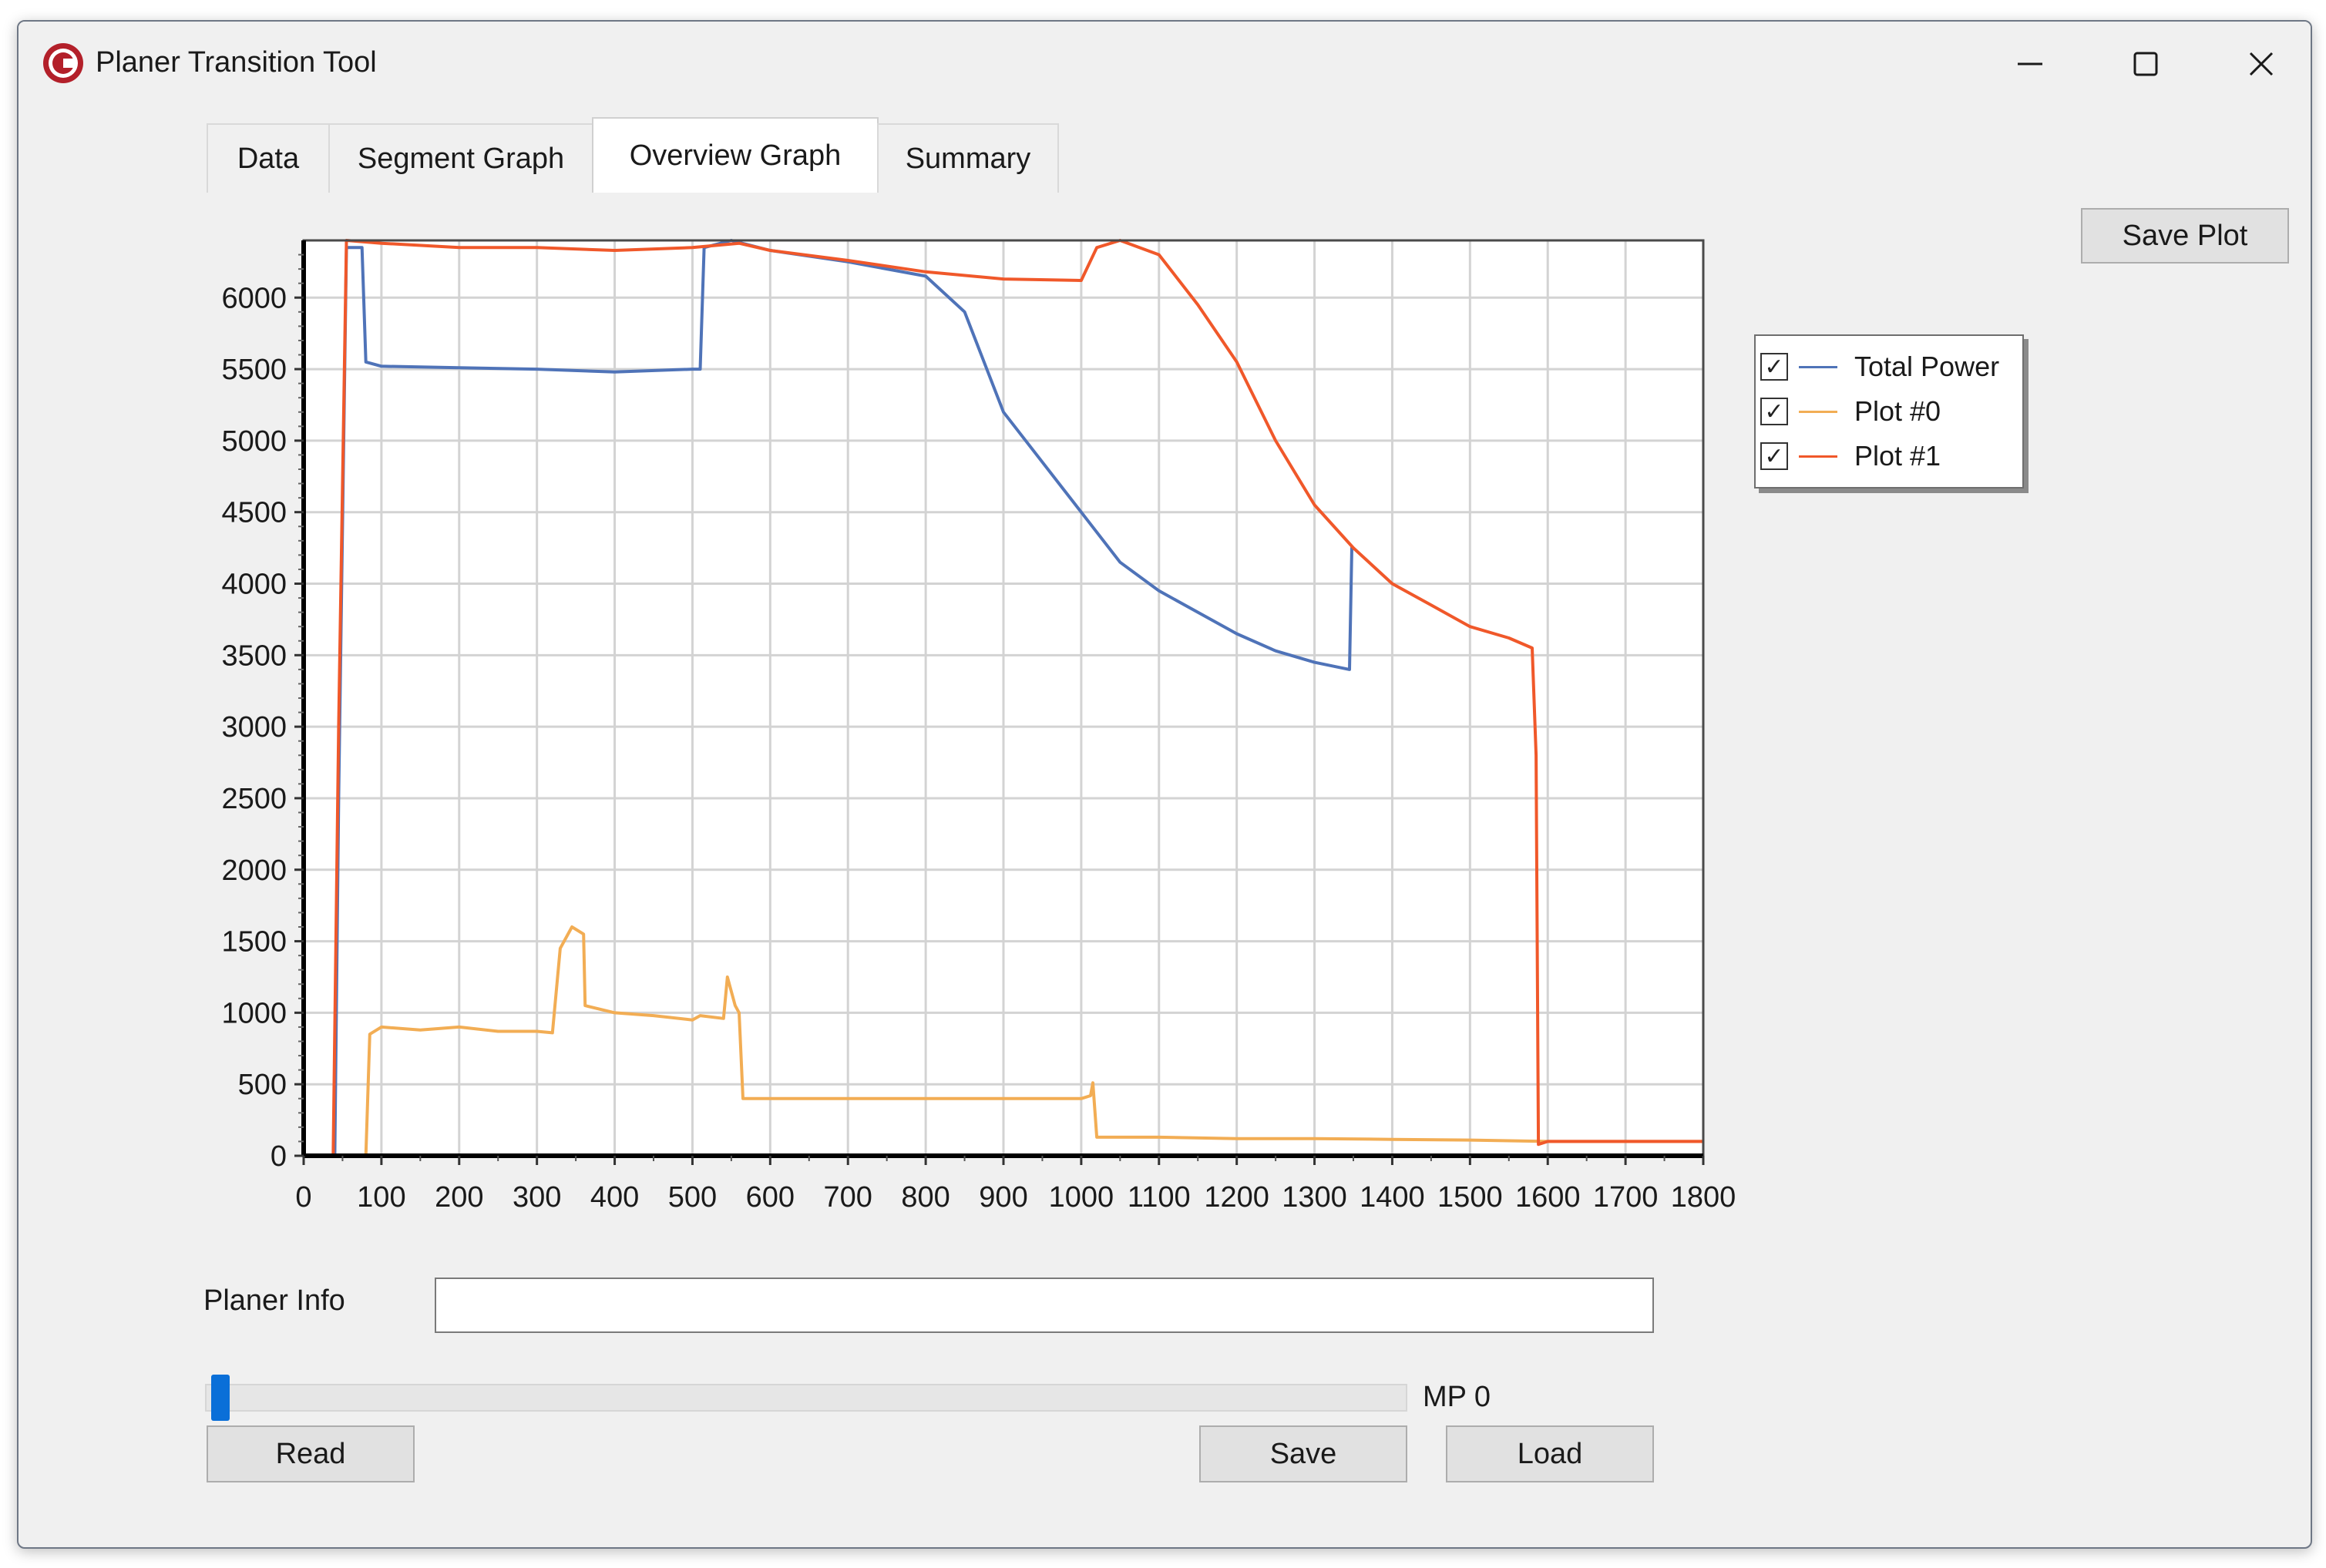 The image size is (2326, 1568). Describe the element at coordinates (806, 1398) in the screenshot. I see `progress-track` at that location.